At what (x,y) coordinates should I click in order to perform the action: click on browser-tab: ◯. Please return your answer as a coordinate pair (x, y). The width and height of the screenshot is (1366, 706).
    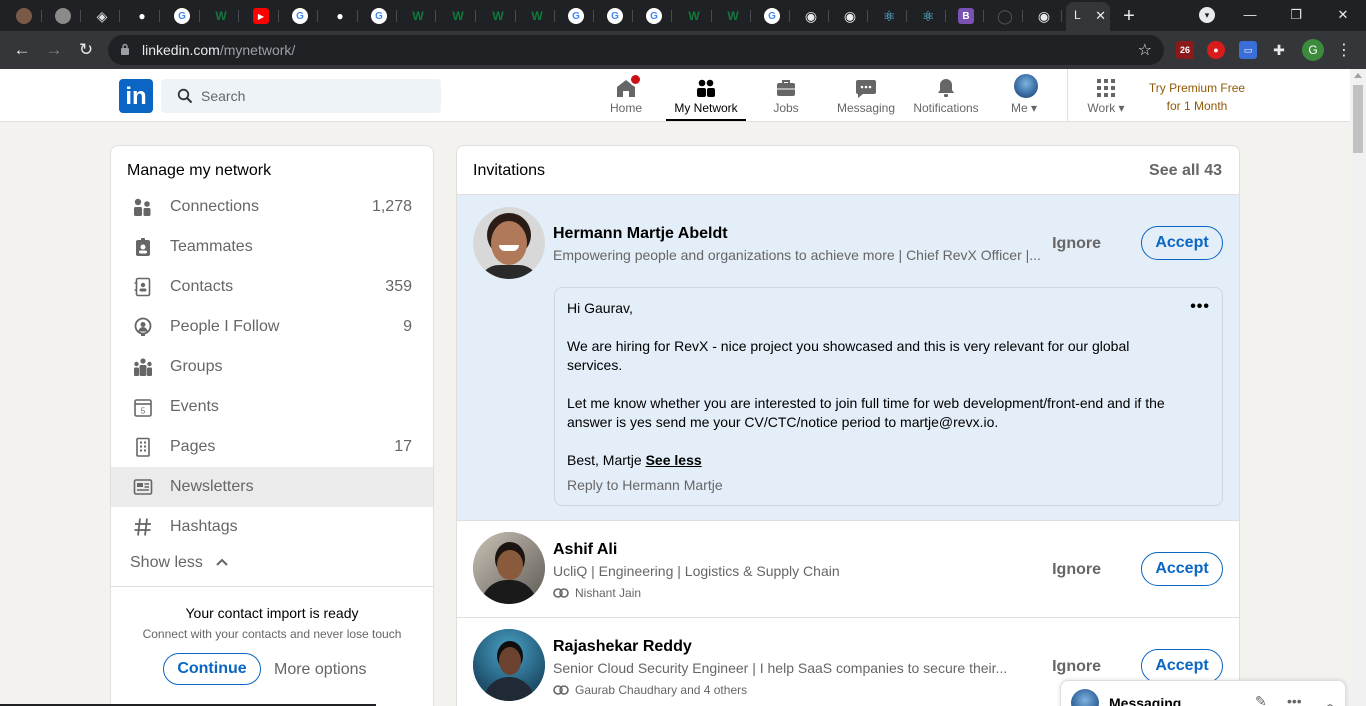
    Looking at the image, I should click on (1005, 16).